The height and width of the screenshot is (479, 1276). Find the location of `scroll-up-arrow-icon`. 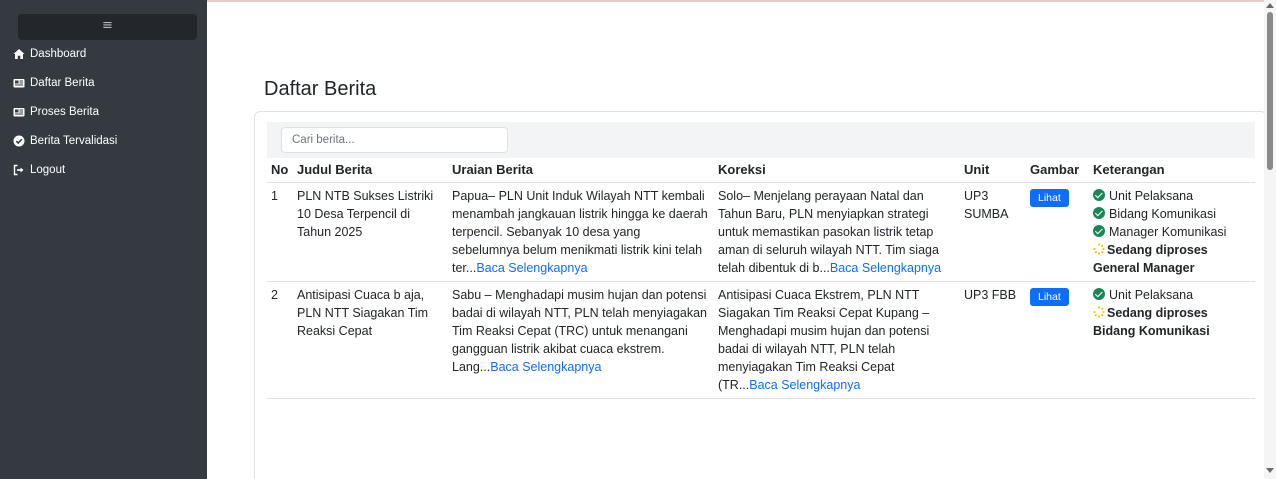

scroll-up-arrow-icon is located at coordinates (1270, 5).